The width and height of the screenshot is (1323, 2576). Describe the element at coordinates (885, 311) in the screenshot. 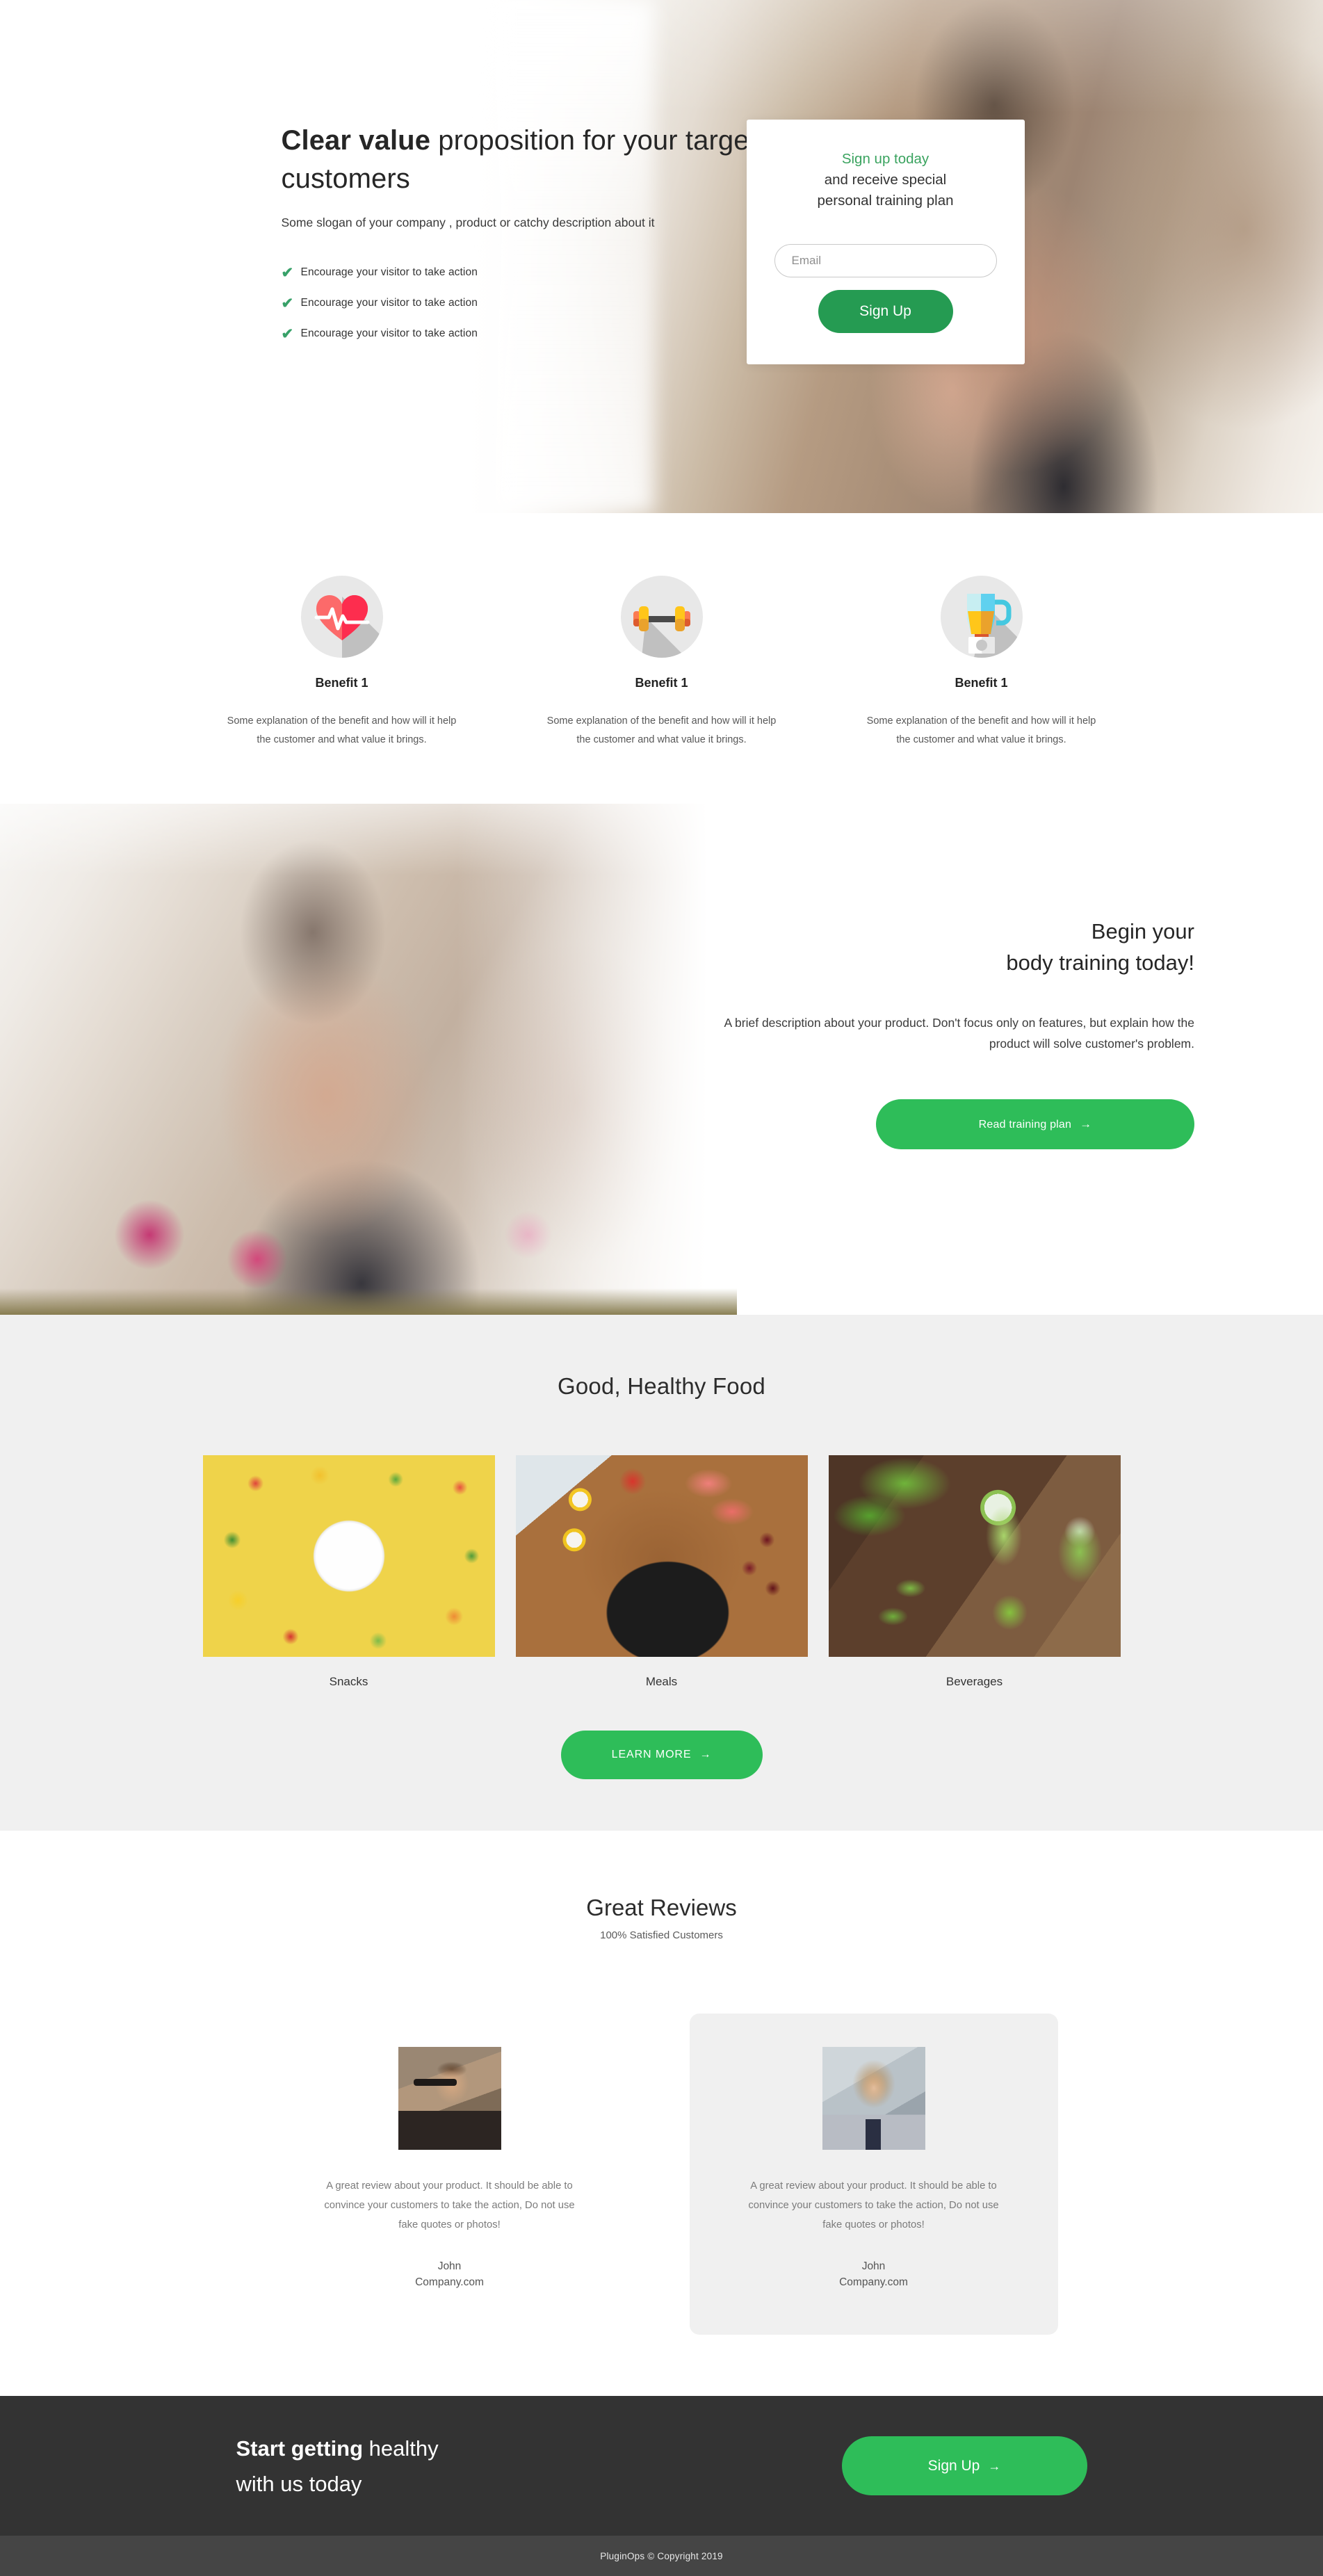

I see `signup-button: Sign Up` at that location.